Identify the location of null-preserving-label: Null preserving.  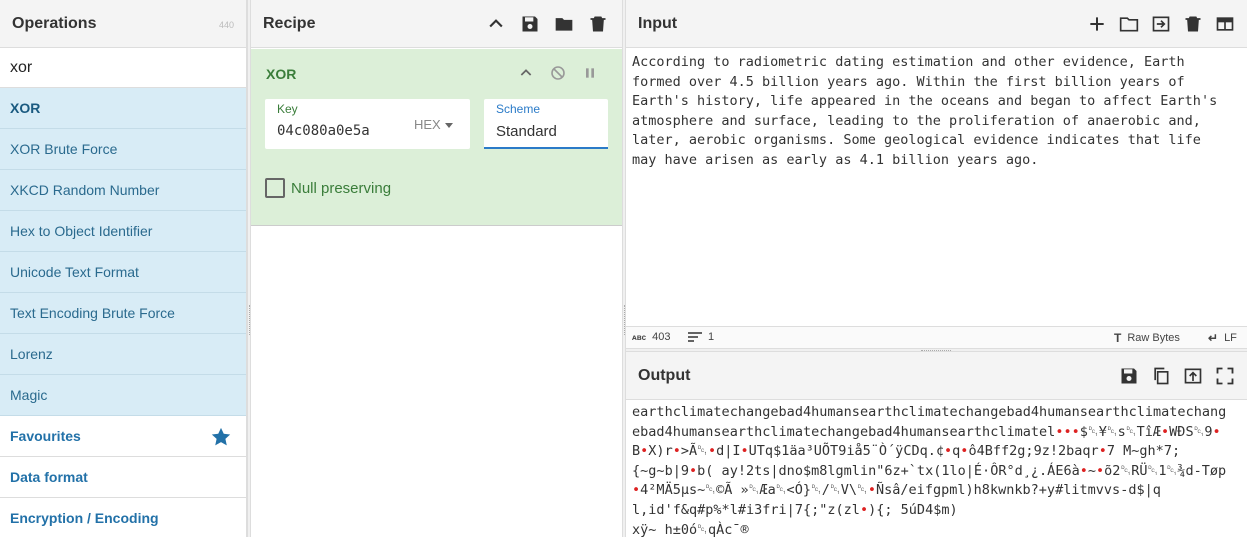
(341, 188).